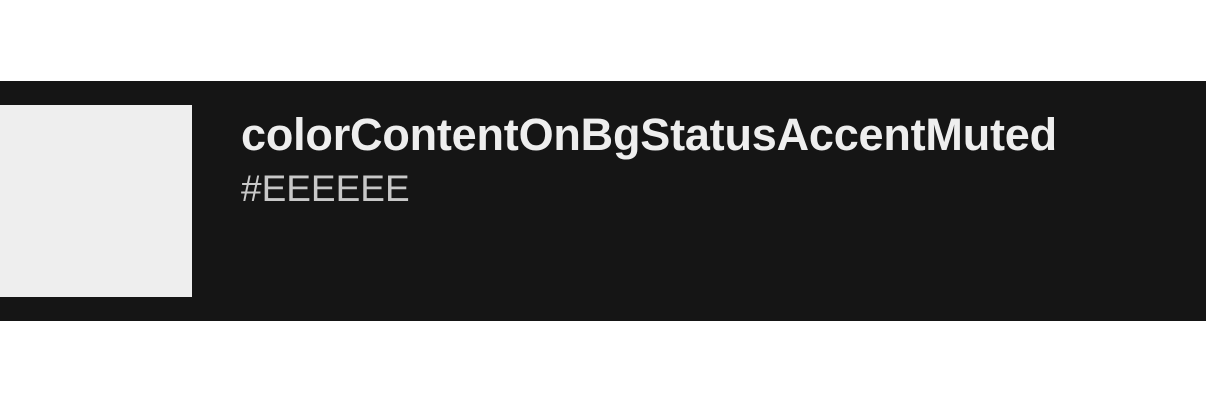 The width and height of the screenshot is (1206, 402). I want to click on token-name: colorContentOnBgStatusAccentMuted, so click(649, 134).